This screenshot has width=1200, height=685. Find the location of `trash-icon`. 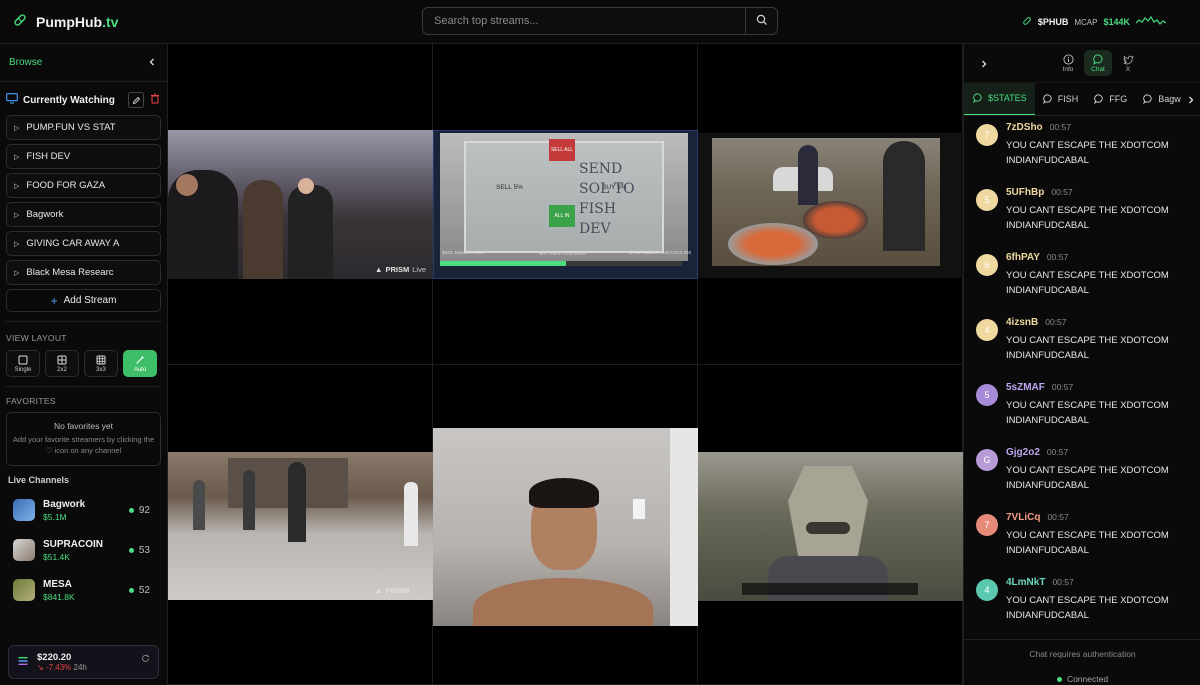

trash-icon is located at coordinates (155, 98).